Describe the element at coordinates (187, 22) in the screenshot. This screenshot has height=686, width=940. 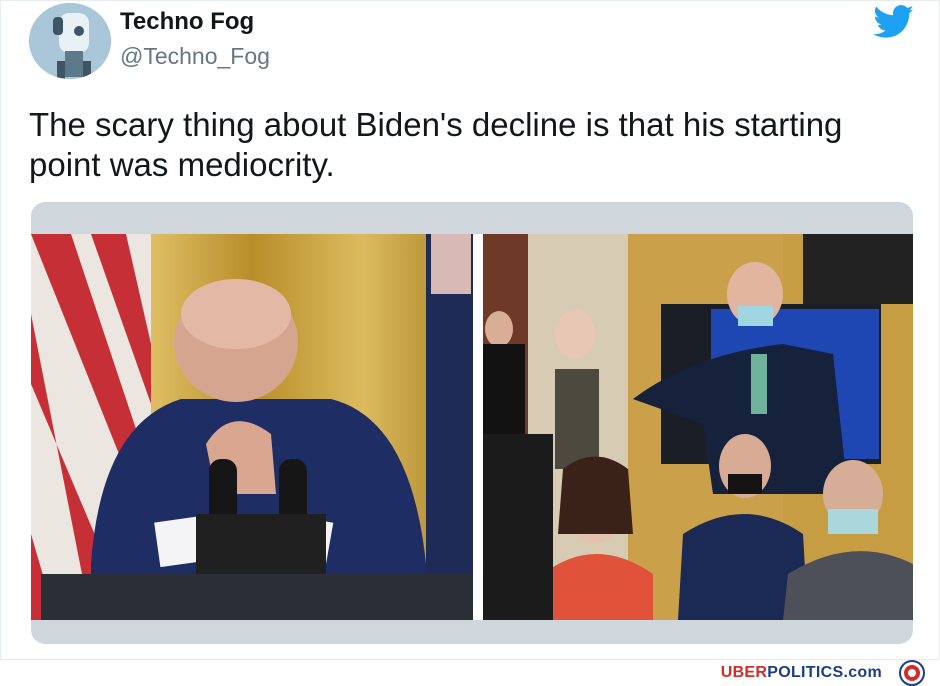
I see `display-name: Techno Fog` at that location.